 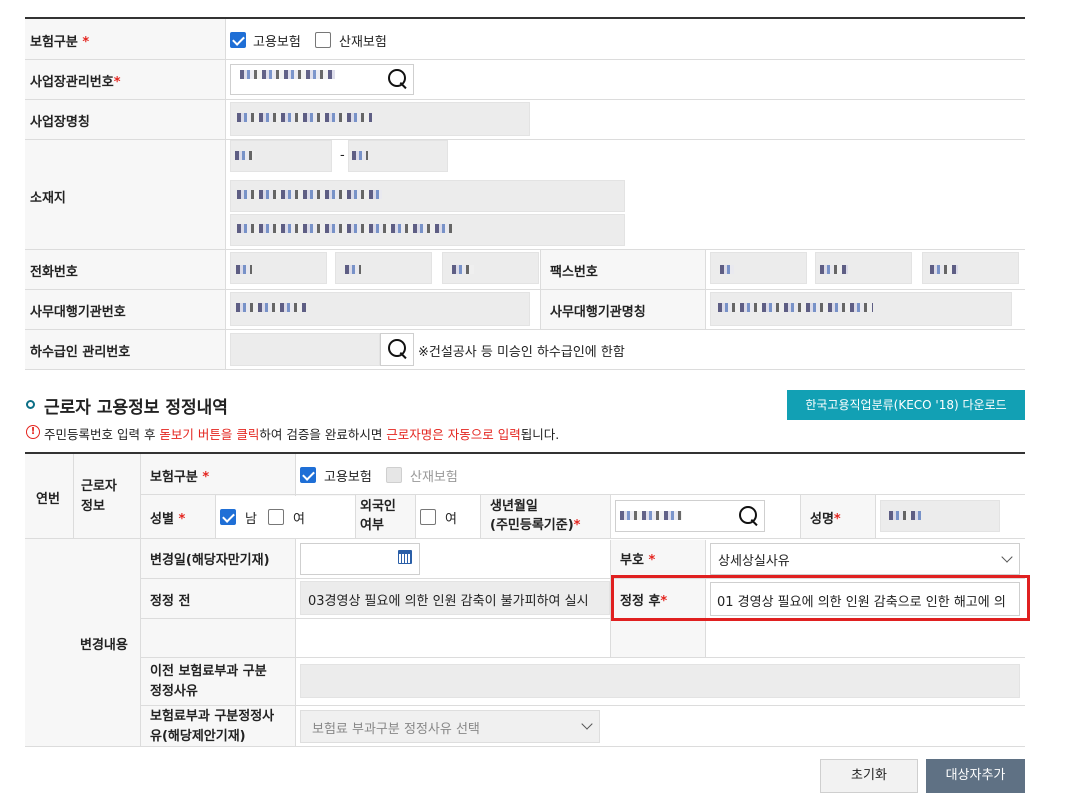 I want to click on subcontractor-input, so click(x=305, y=349).